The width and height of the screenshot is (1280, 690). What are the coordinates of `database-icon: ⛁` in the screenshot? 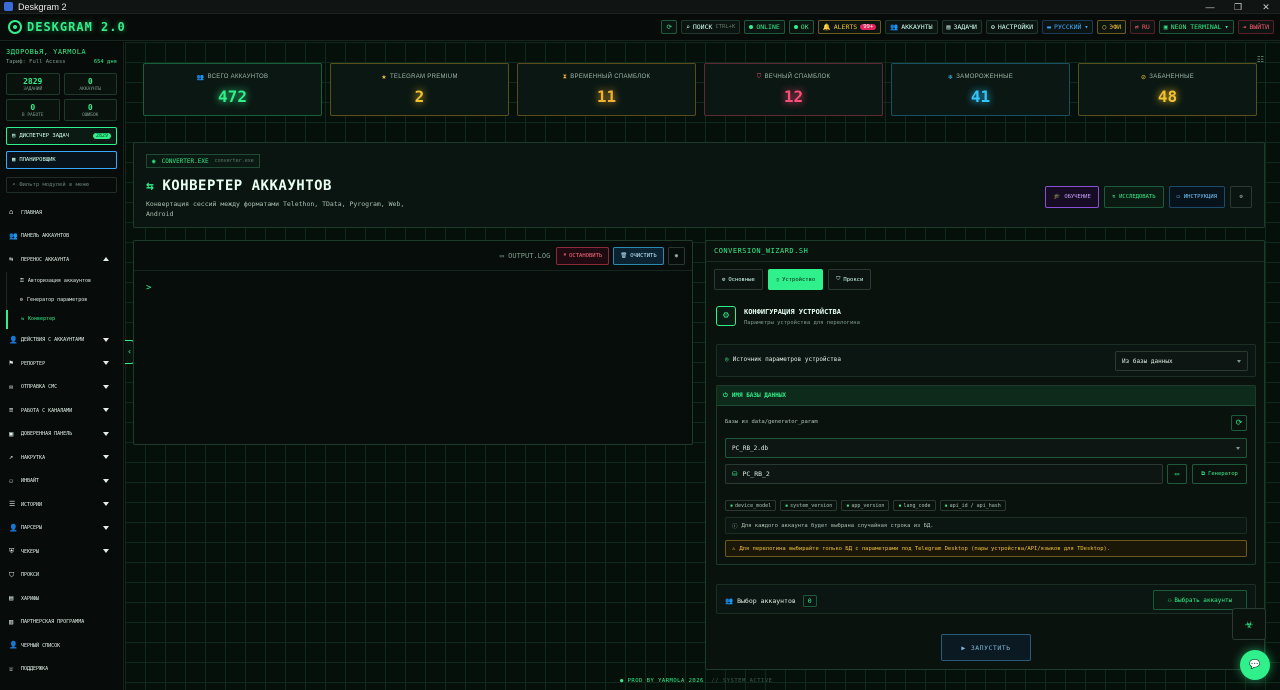 It's located at (735, 474).